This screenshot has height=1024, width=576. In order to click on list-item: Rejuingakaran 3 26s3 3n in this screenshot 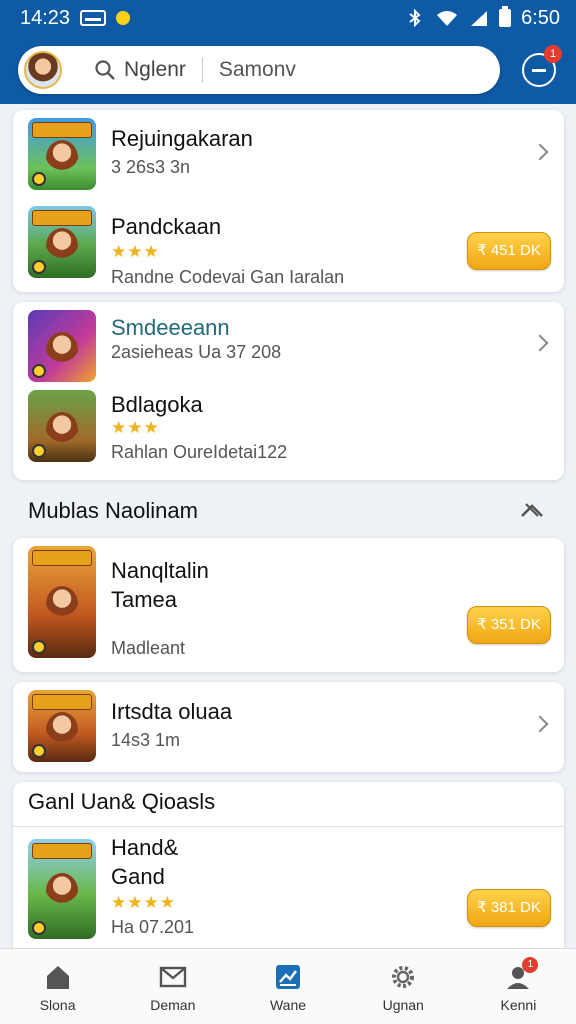, I will do `click(288, 155)`.